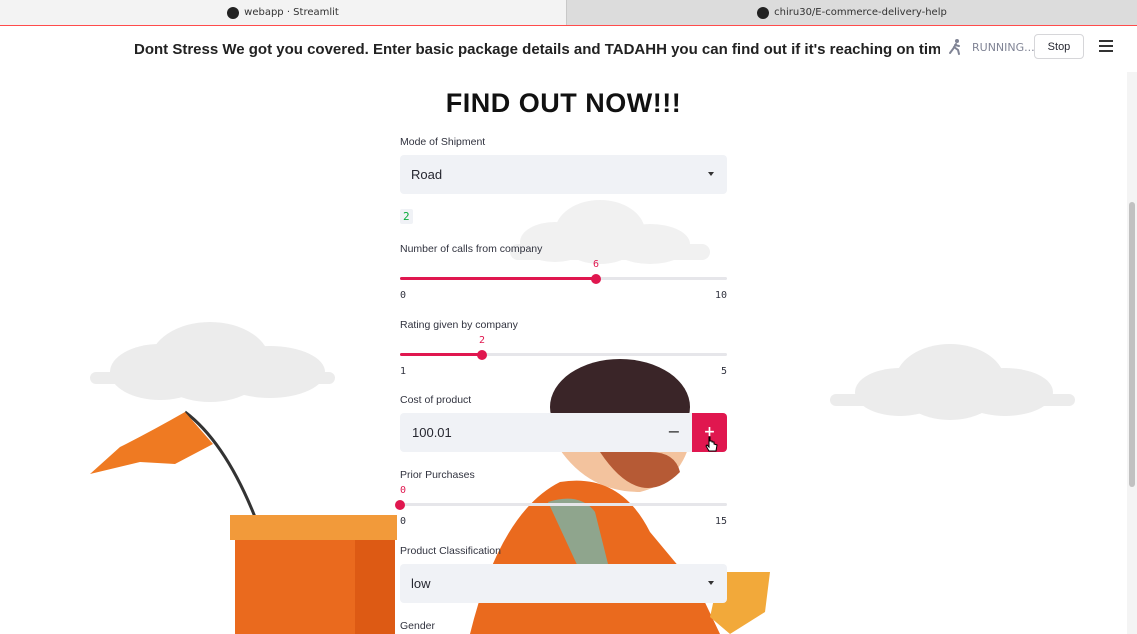 The height and width of the screenshot is (634, 1137). I want to click on cost-input: 100.01, so click(528, 432).